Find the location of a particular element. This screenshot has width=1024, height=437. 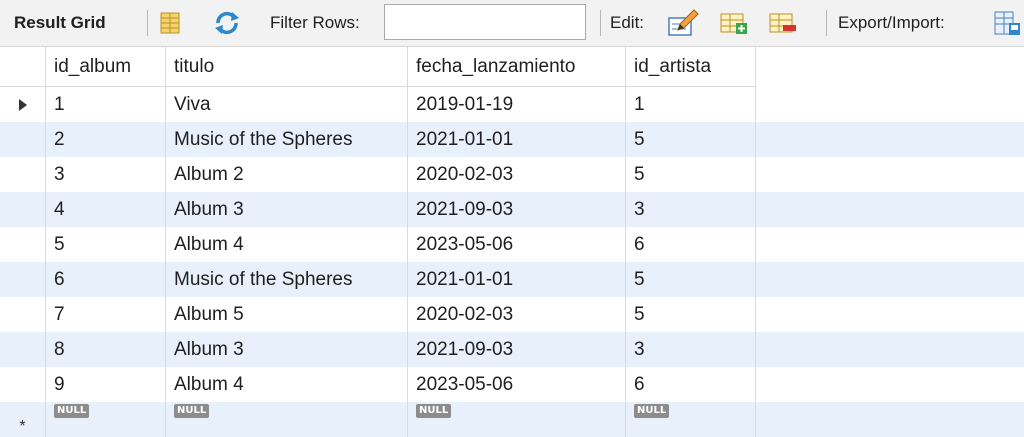

export-import-icon is located at coordinates (1007, 23).